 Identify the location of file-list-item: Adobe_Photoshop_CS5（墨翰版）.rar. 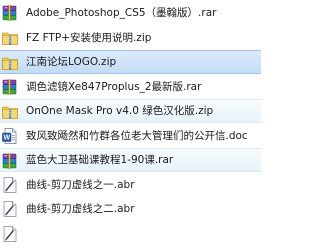
(130, 13).